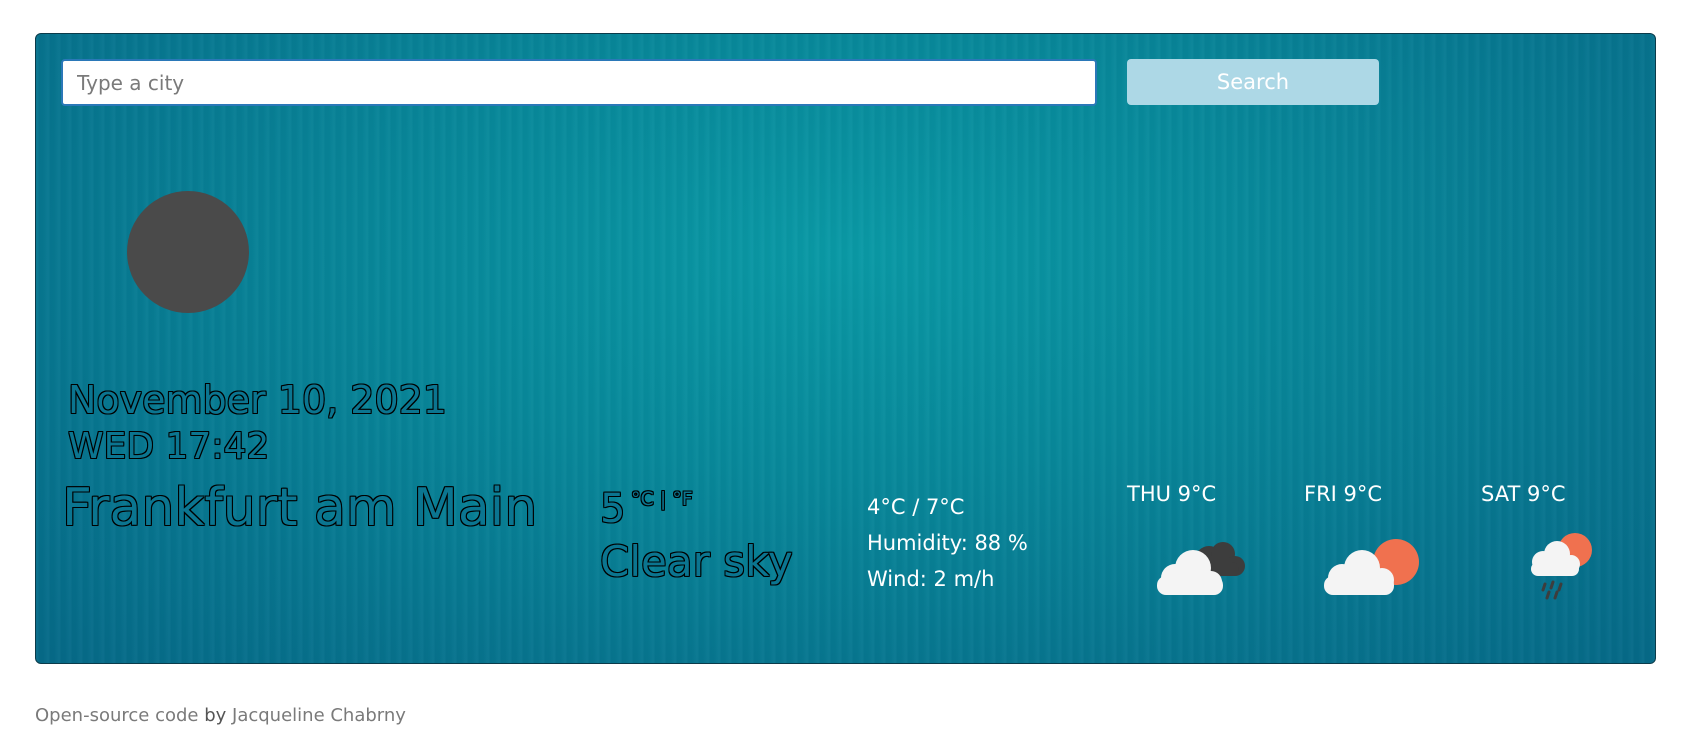  I want to click on forecast-label: FRI 9°C, so click(1343, 494).